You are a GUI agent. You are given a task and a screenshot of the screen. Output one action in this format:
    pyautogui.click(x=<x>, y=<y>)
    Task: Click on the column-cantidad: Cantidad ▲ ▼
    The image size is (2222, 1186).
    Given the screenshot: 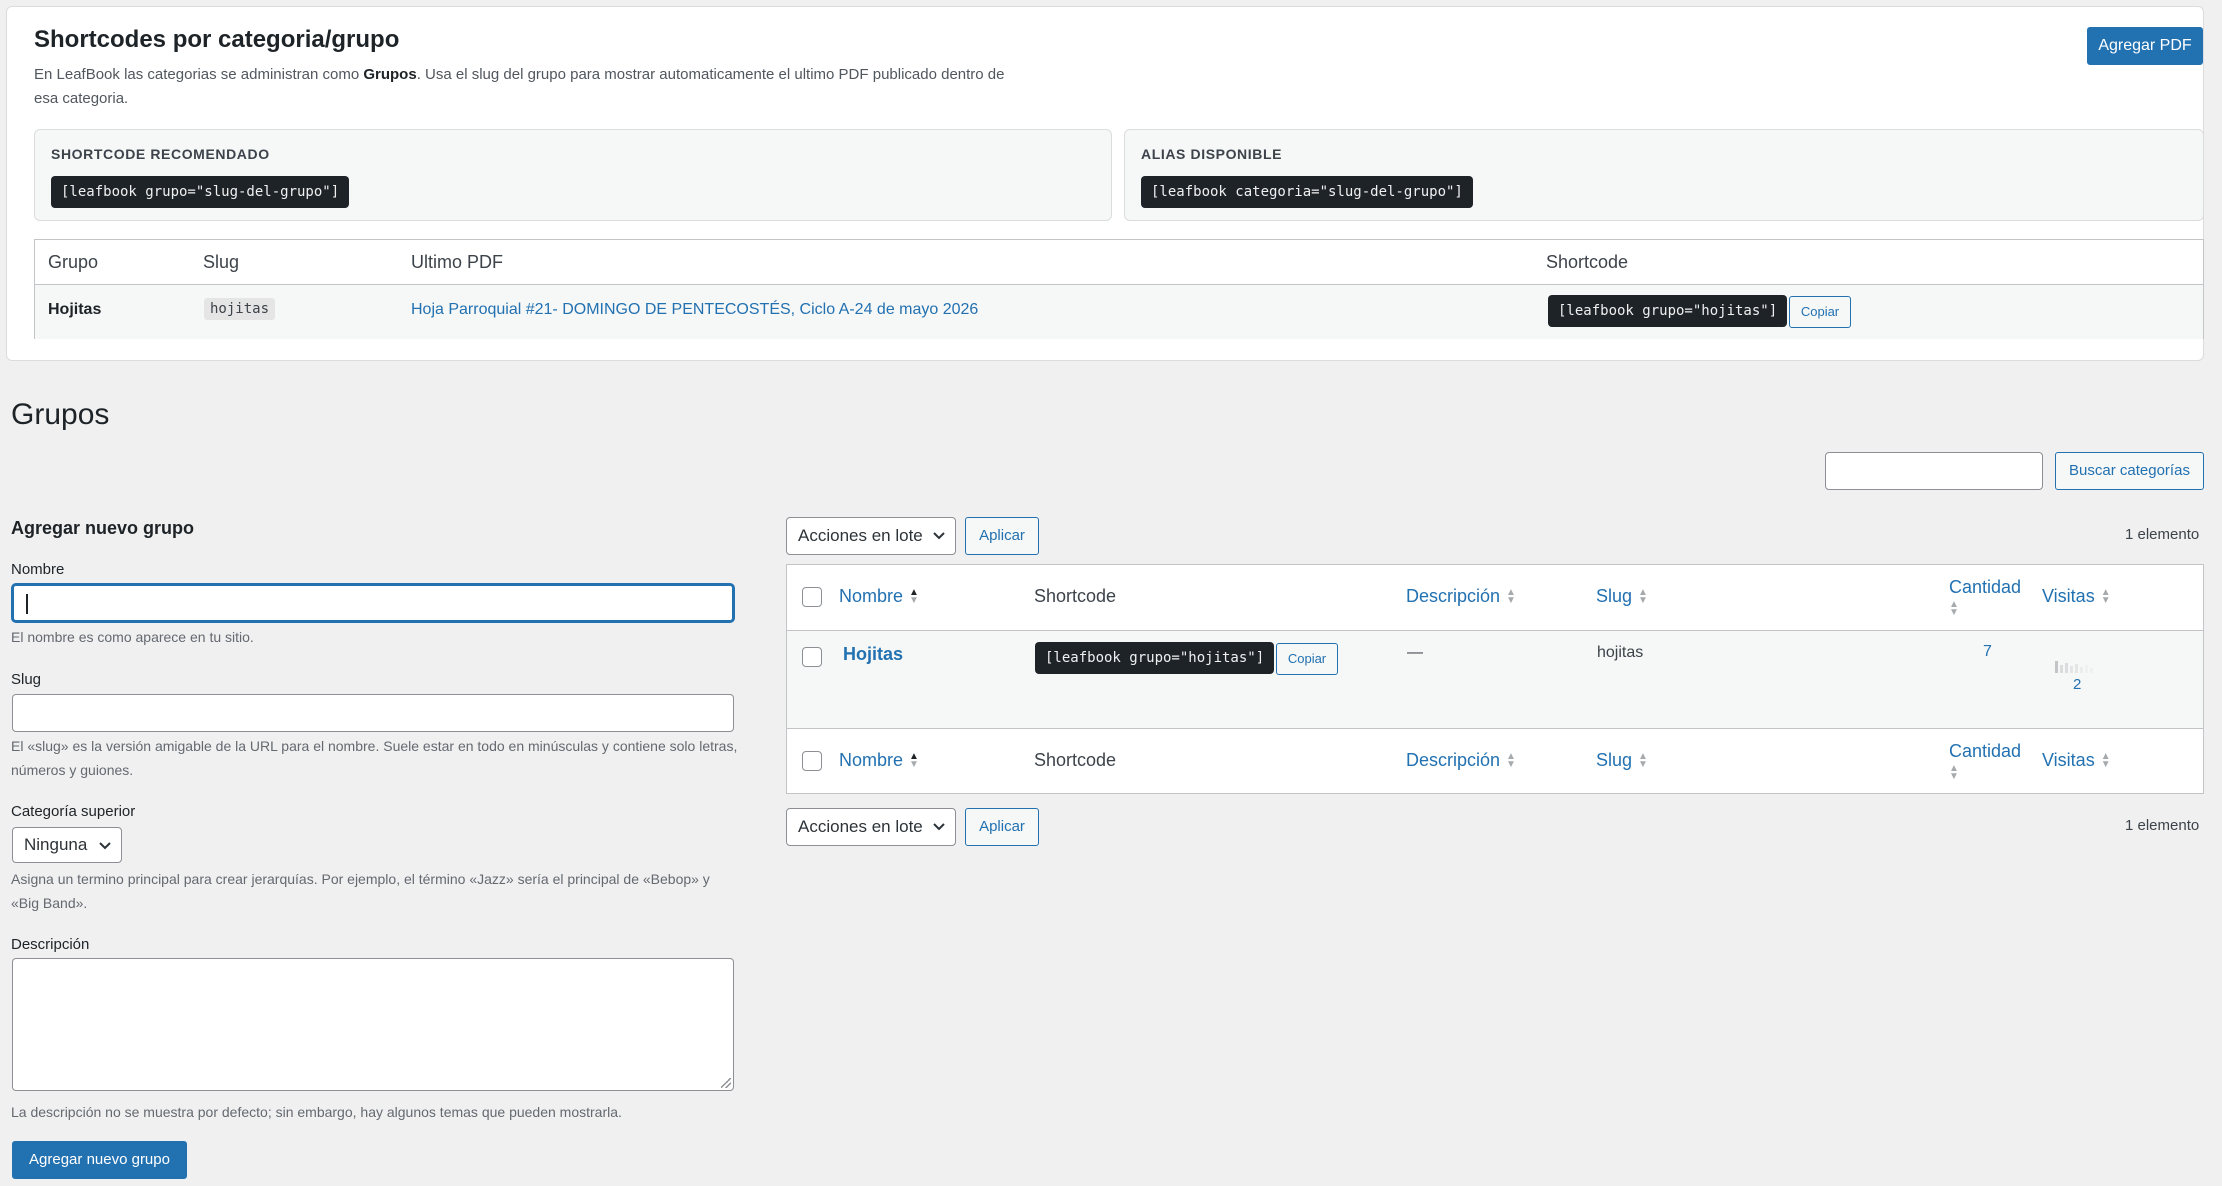 What is the action you would take?
    pyautogui.click(x=1989, y=598)
    